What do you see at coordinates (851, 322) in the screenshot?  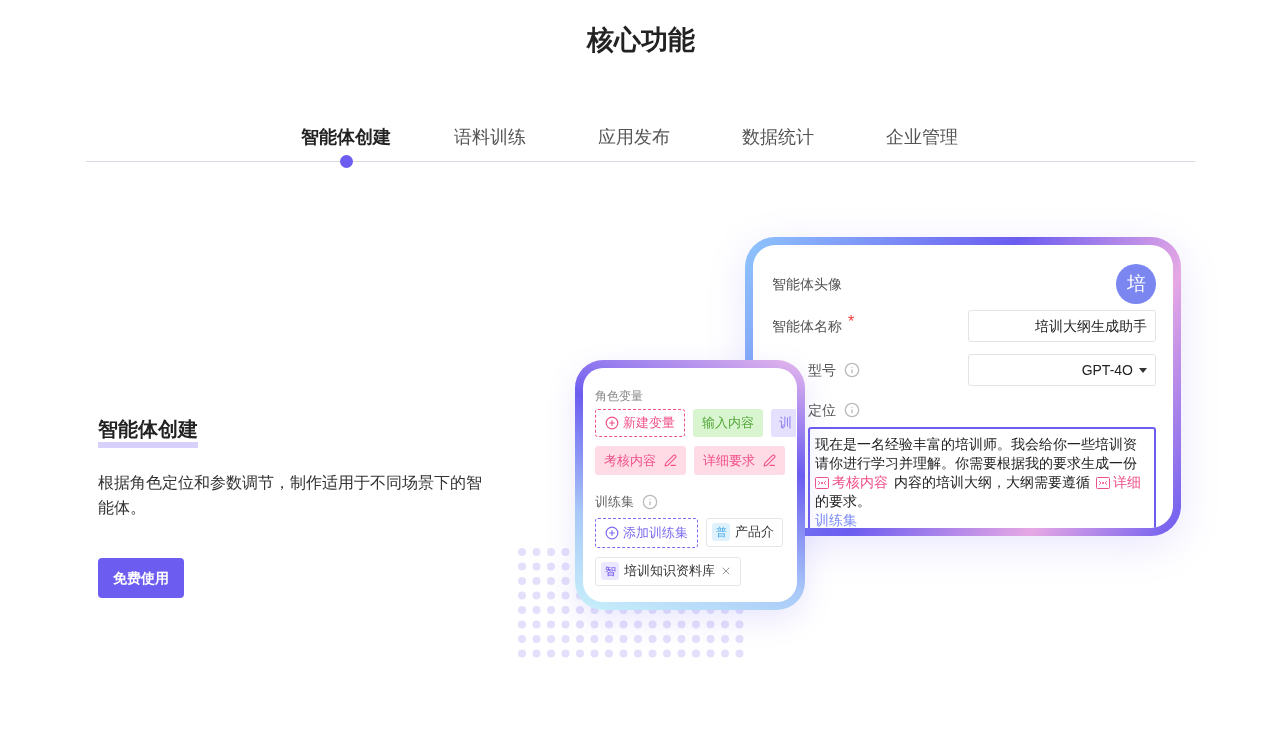 I see `required-mark: *` at bounding box center [851, 322].